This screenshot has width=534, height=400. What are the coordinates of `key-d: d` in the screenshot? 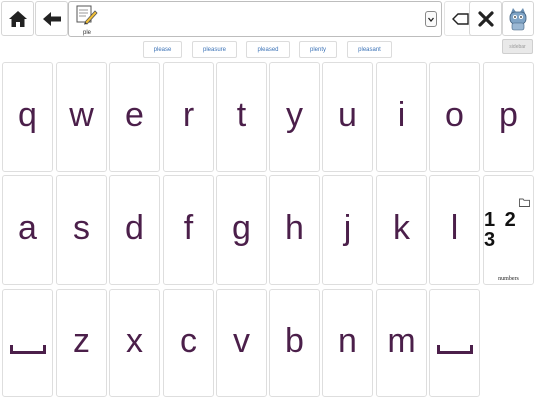 It's located at (134, 230).